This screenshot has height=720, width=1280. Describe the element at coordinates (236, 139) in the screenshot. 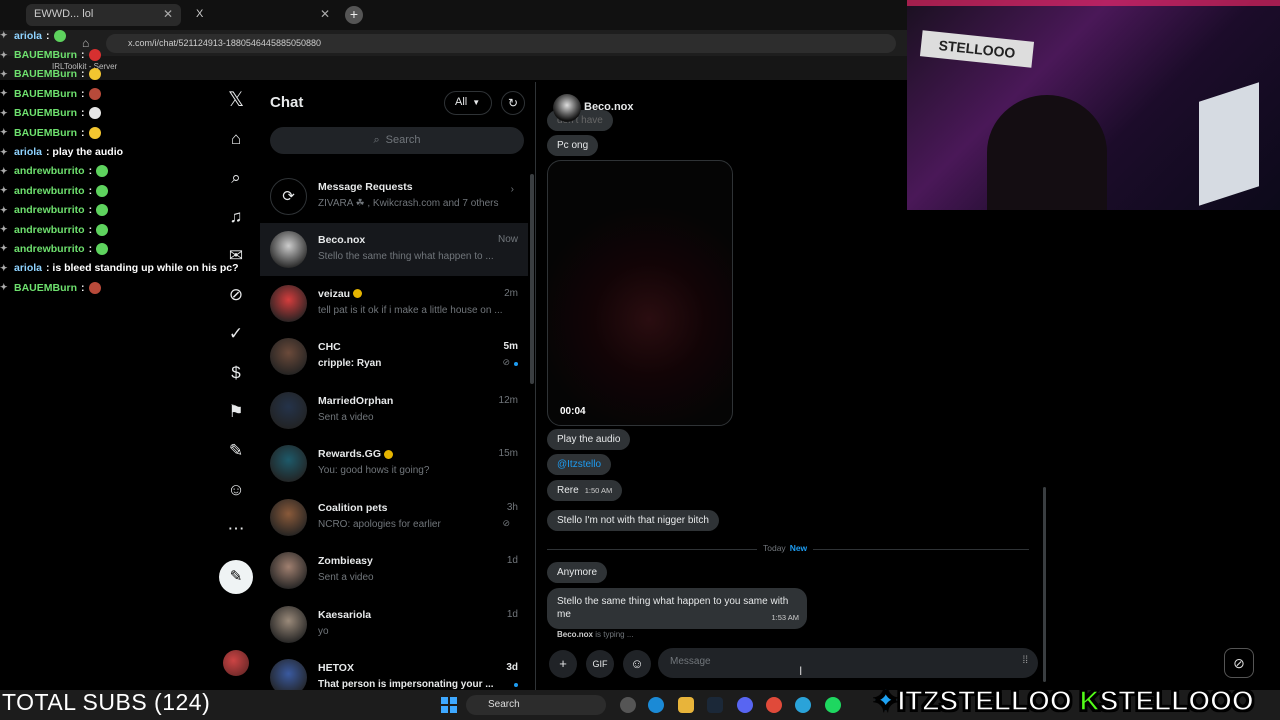

I see `home-icon: ⌂` at that location.